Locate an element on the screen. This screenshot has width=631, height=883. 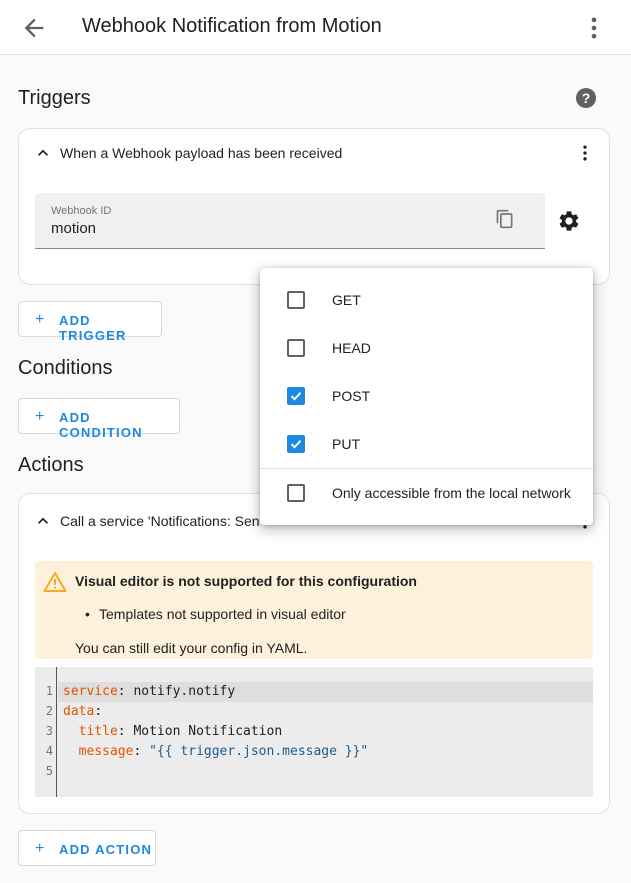
add-condition-button: + ADD CONDITION is located at coordinates (99, 419).